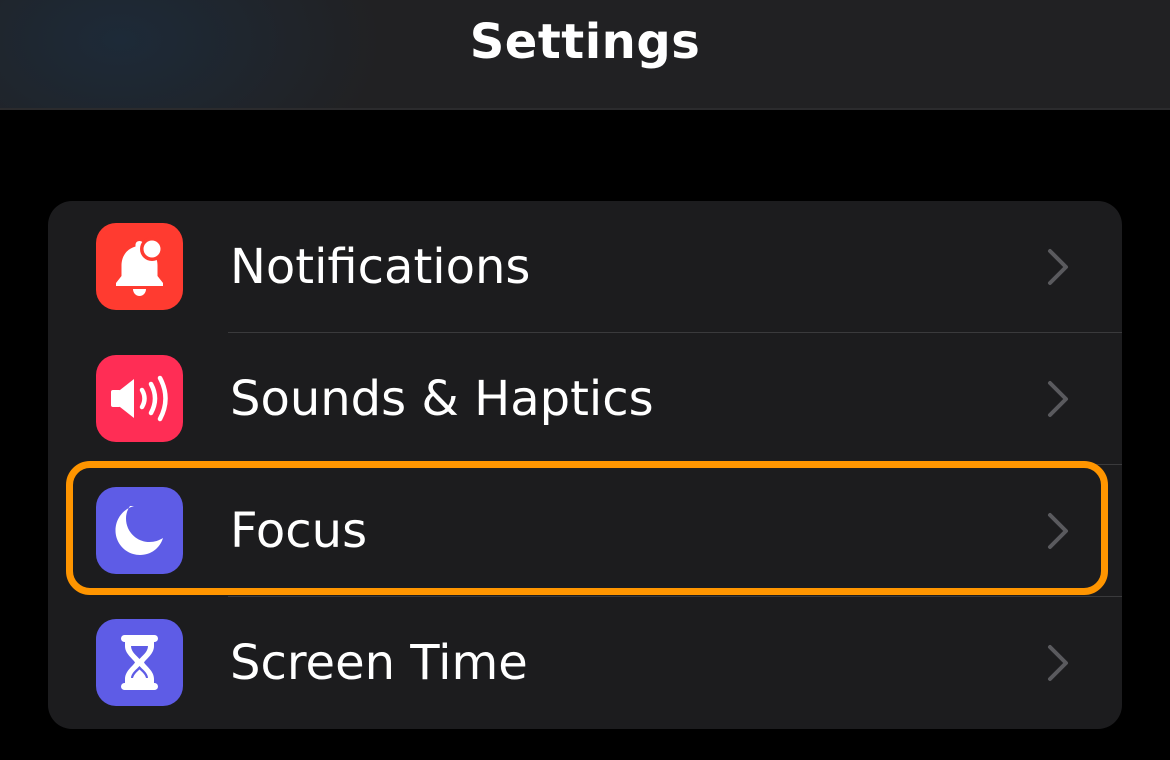  I want to click on speaker-wave-icon, so click(139, 398).